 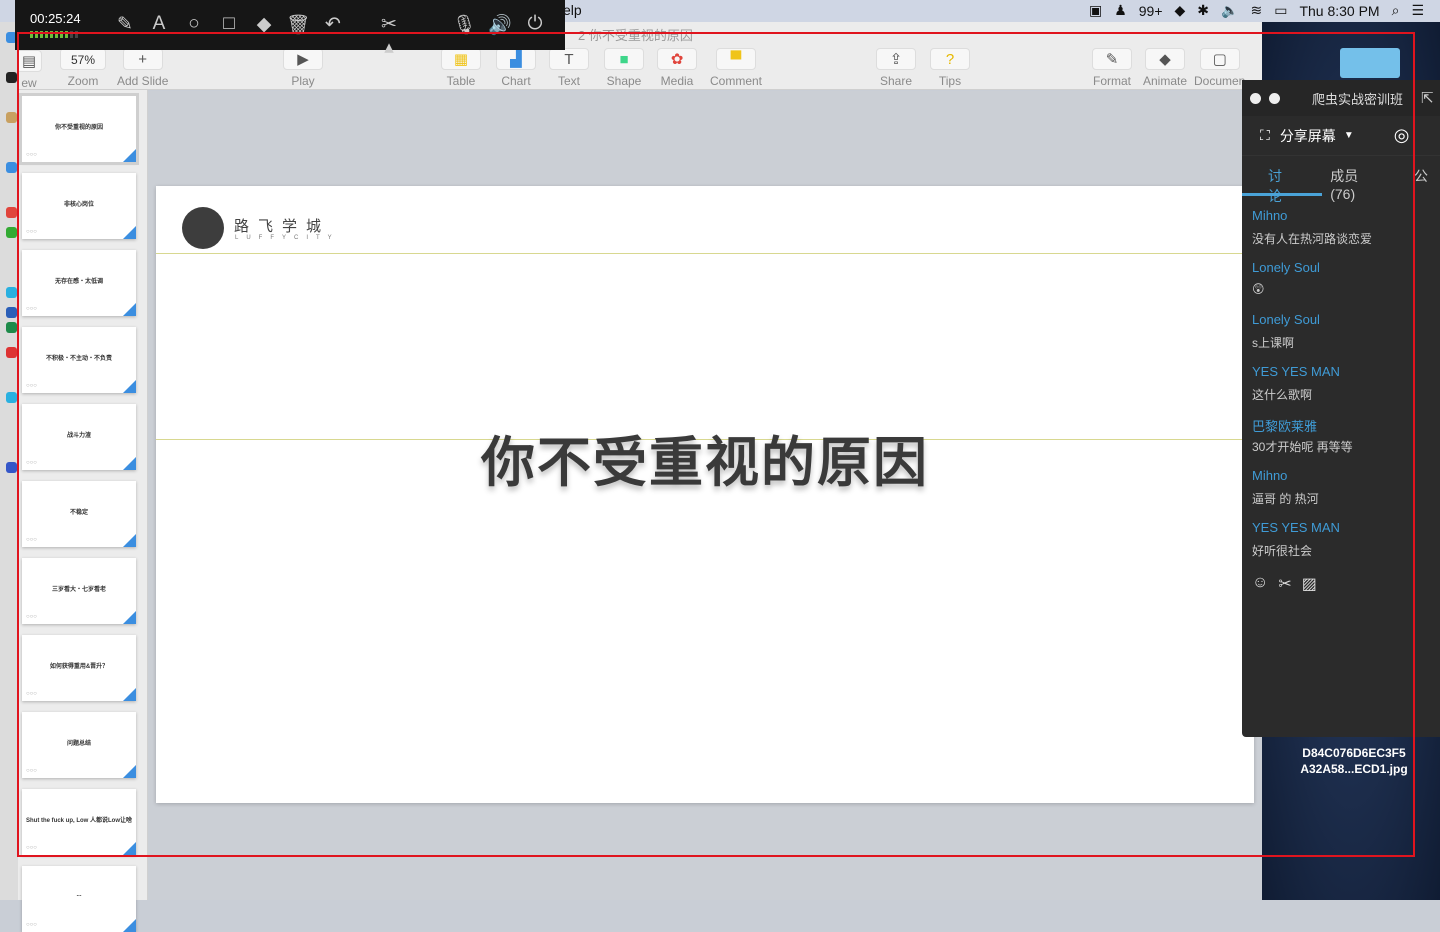 What do you see at coordinates (464, 25) in the screenshot?
I see `microphone-icon: 🎙` at bounding box center [464, 25].